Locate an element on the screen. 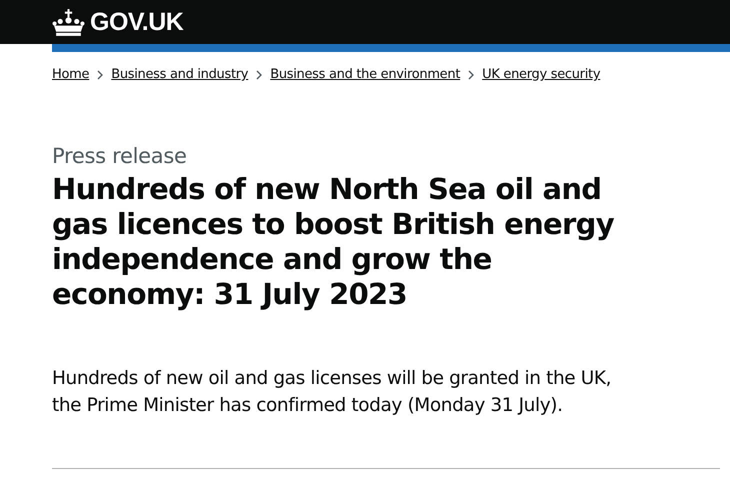 The height and width of the screenshot is (481, 730). lede-paragraph: Hundreds of new oil and gas licenses will be granted in the UK, the Prime Minister has confirmed today (Monday 31 July). is located at coordinates (332, 392).